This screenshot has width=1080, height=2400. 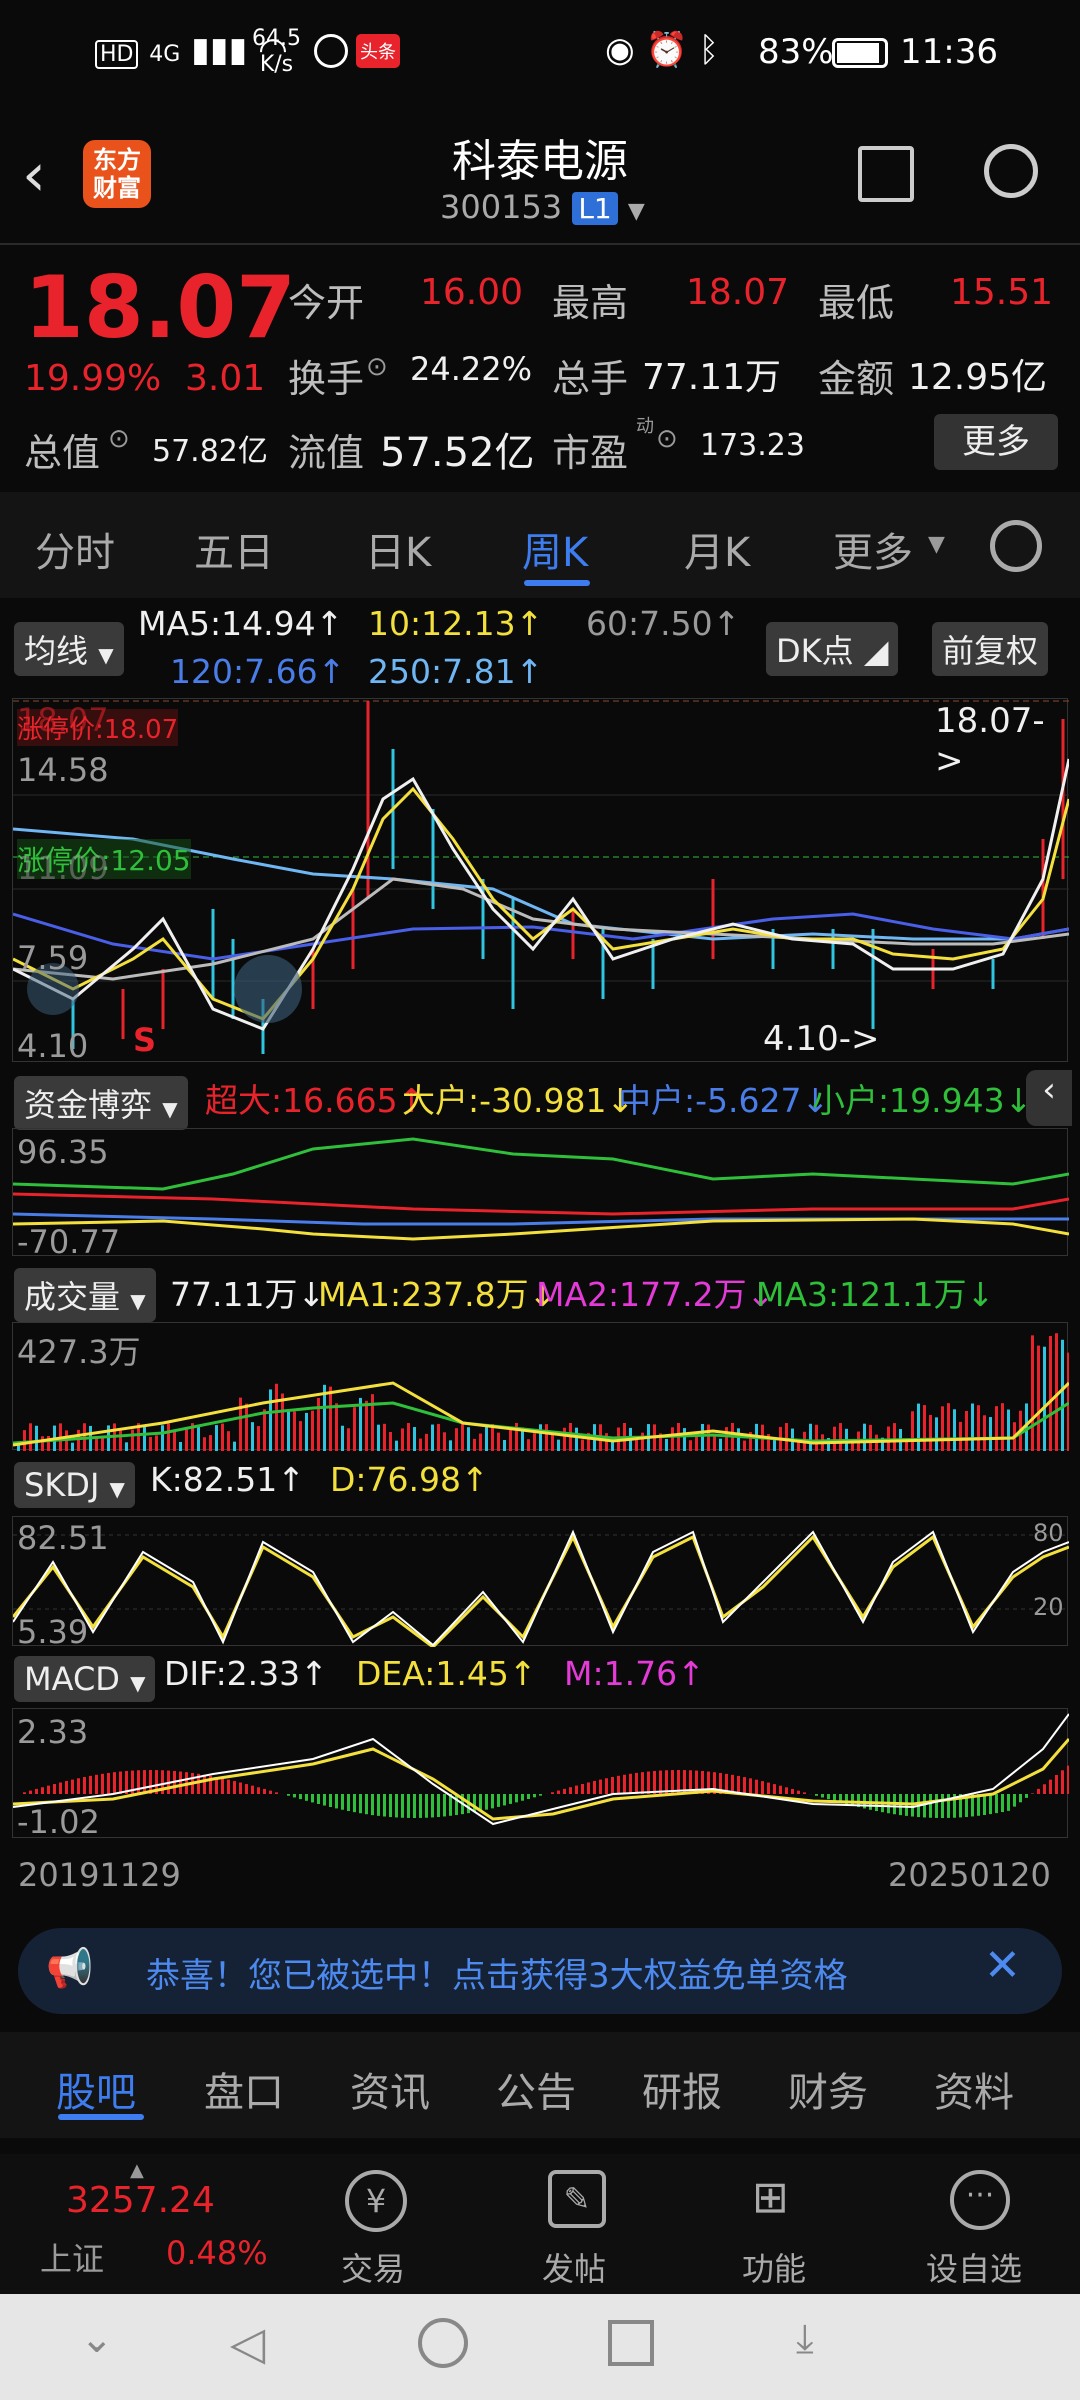 I want to click on dk-button: DK点 ◢, so click(x=832, y=649).